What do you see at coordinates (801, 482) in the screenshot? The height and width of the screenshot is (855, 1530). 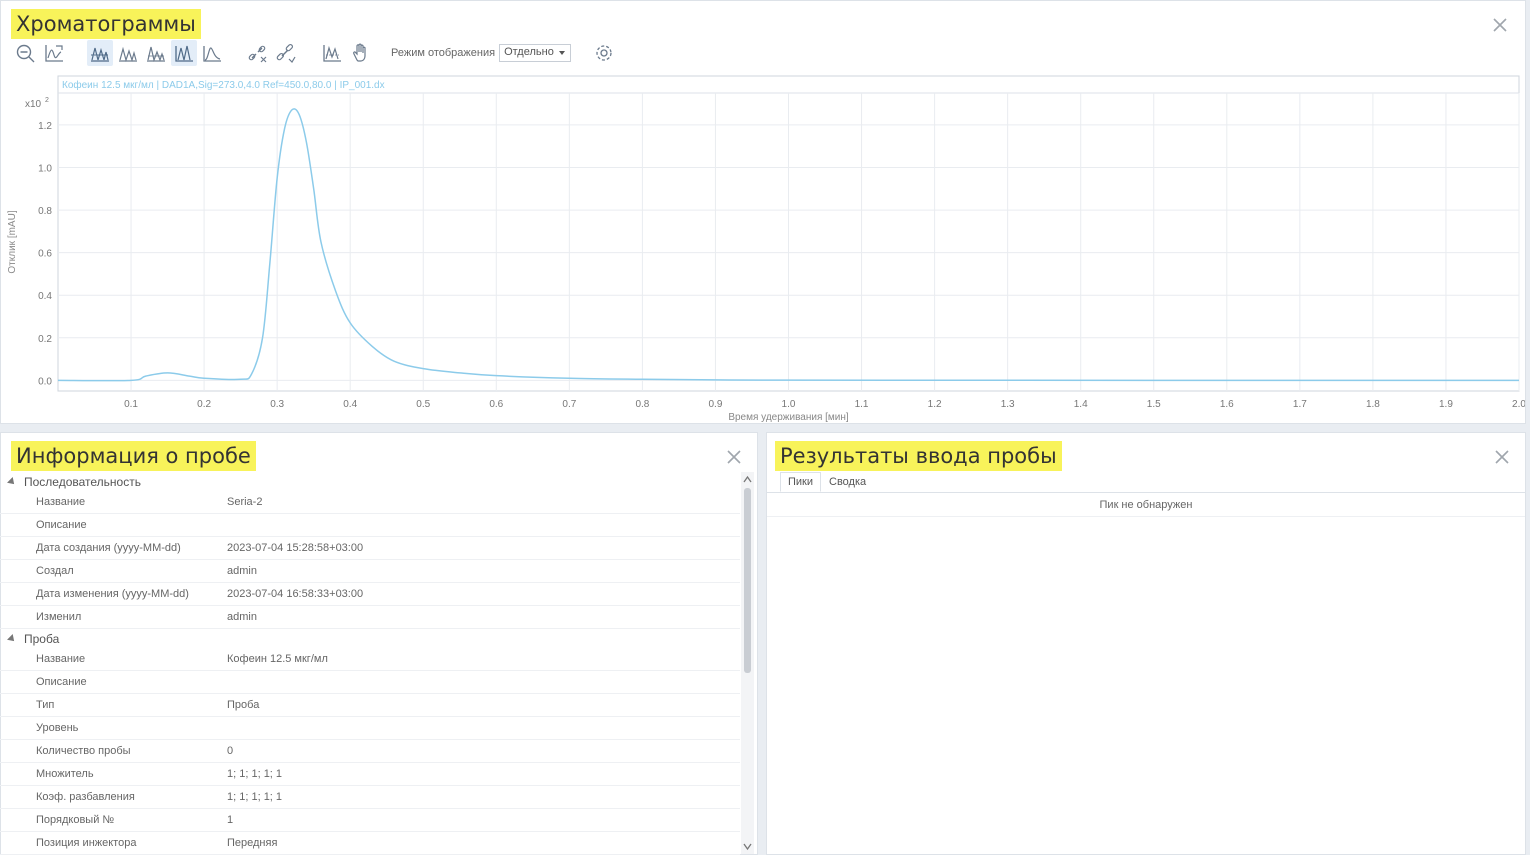 I see `tab-peaks: Пики` at bounding box center [801, 482].